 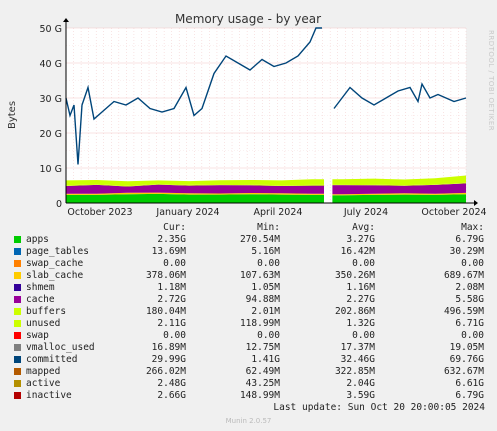 What do you see at coordinates (57, 251) in the screenshot?
I see `legend-series-name: page_tables` at bounding box center [57, 251].